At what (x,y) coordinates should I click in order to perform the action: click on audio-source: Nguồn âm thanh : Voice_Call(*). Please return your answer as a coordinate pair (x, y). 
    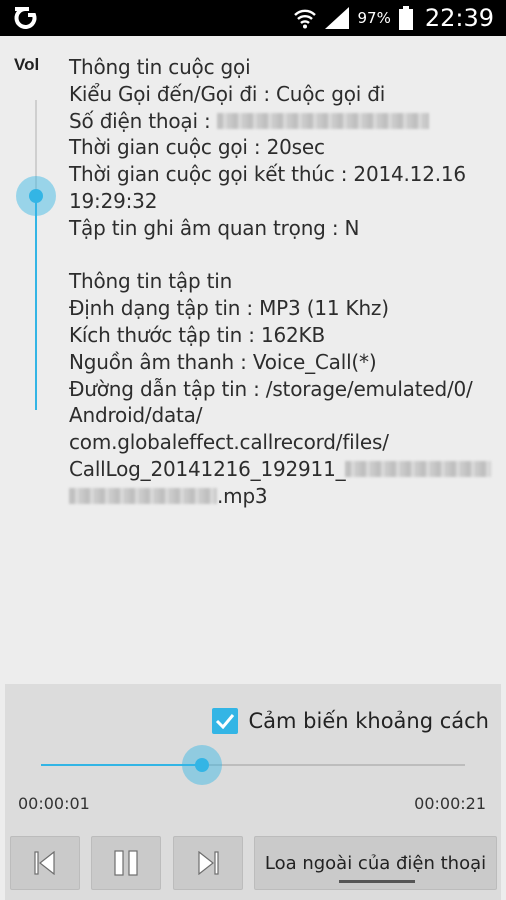
    Looking at the image, I should click on (223, 361).